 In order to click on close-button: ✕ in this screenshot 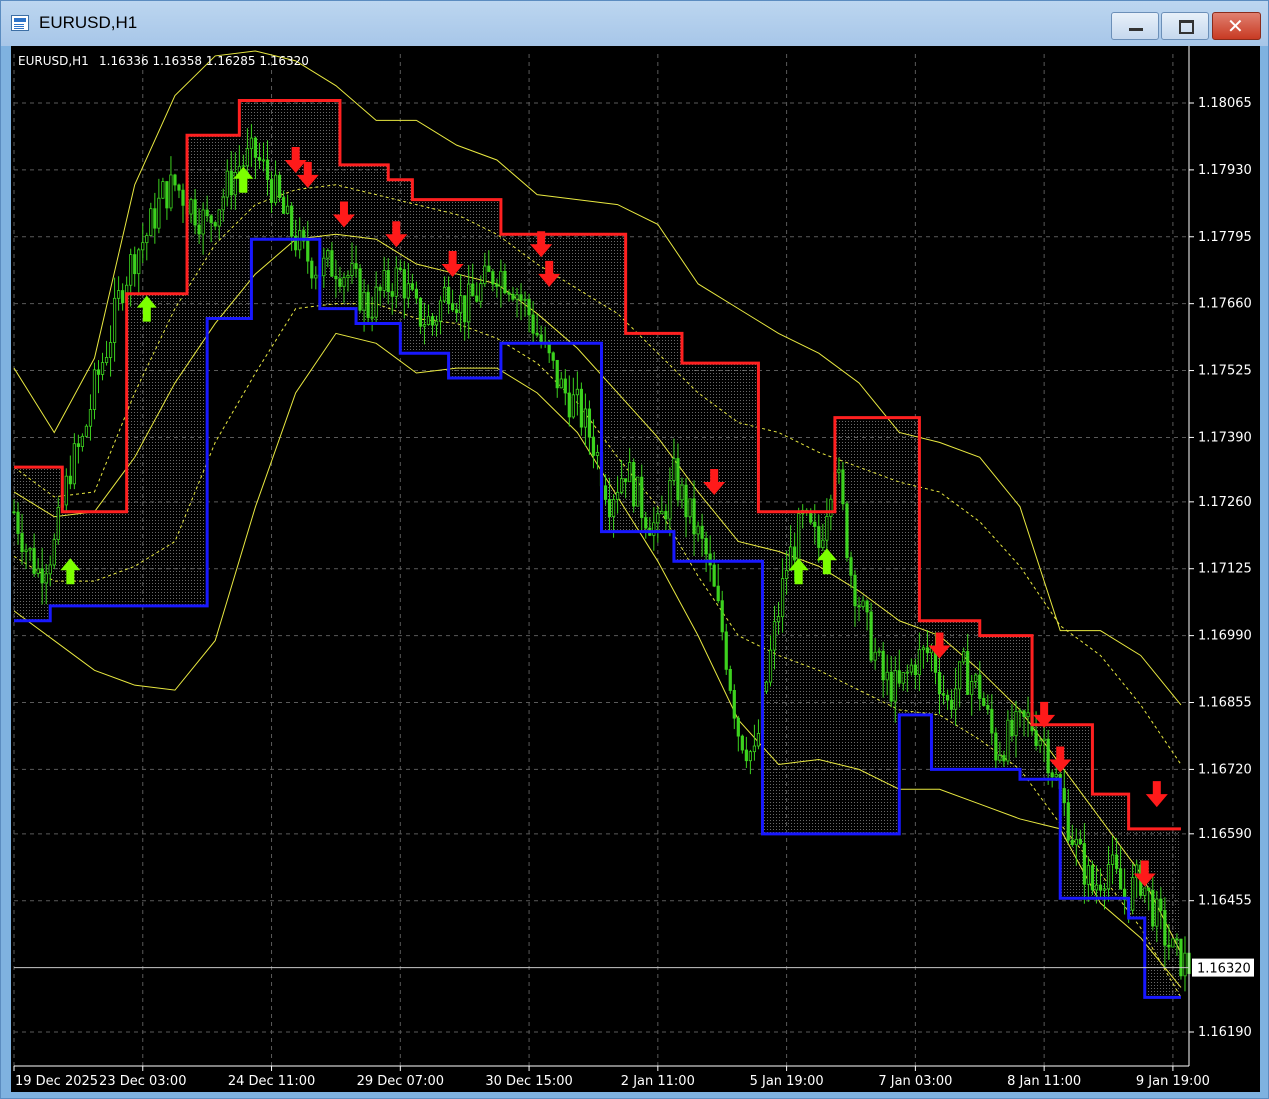, I will do `click(1236, 26)`.